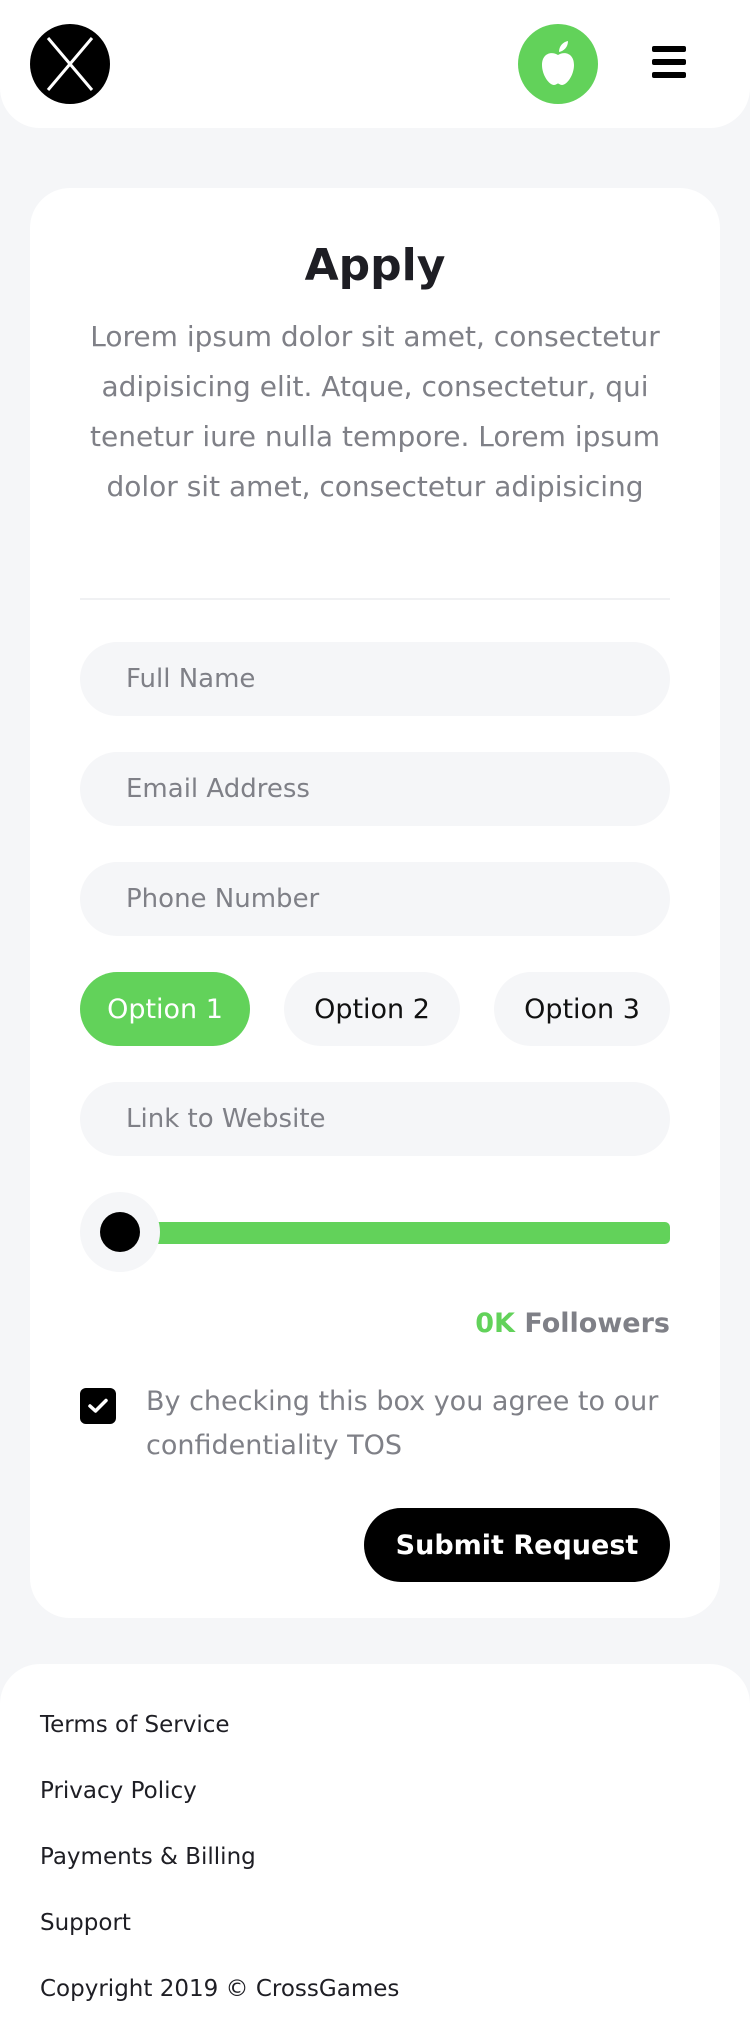  I want to click on apple-icon, so click(558, 63).